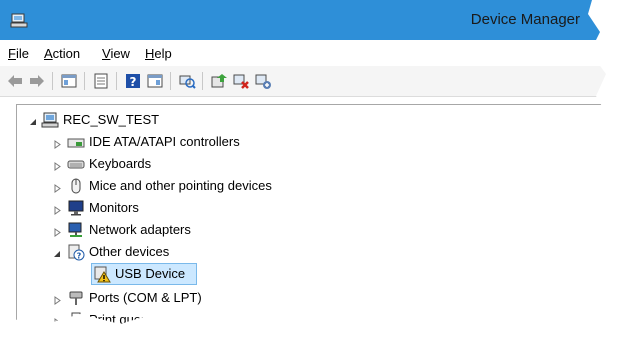 This screenshot has height=345, width=620. I want to click on toolbar: ?, so click(307, 81).